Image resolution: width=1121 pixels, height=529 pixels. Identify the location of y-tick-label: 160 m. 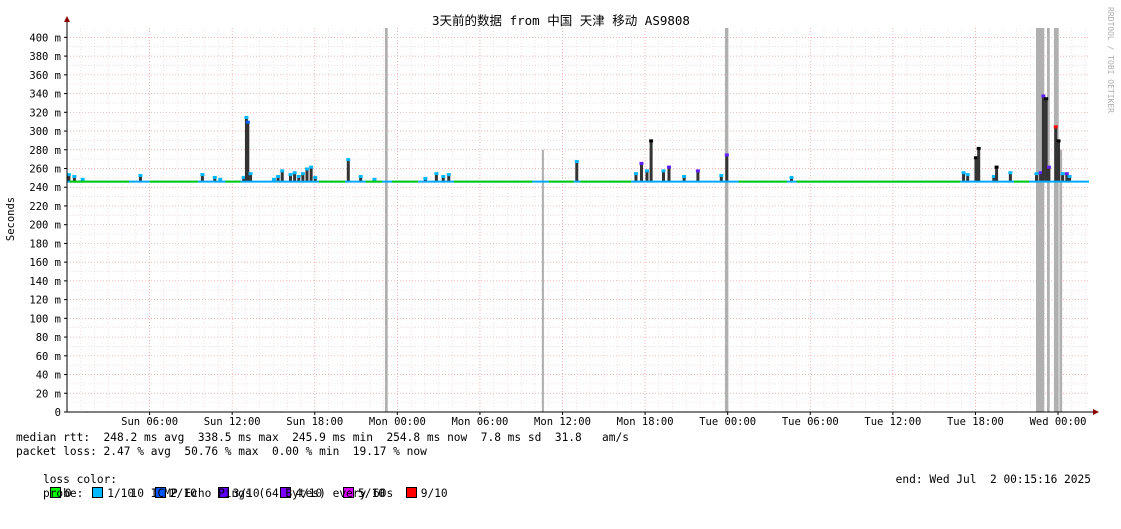
(45, 263).